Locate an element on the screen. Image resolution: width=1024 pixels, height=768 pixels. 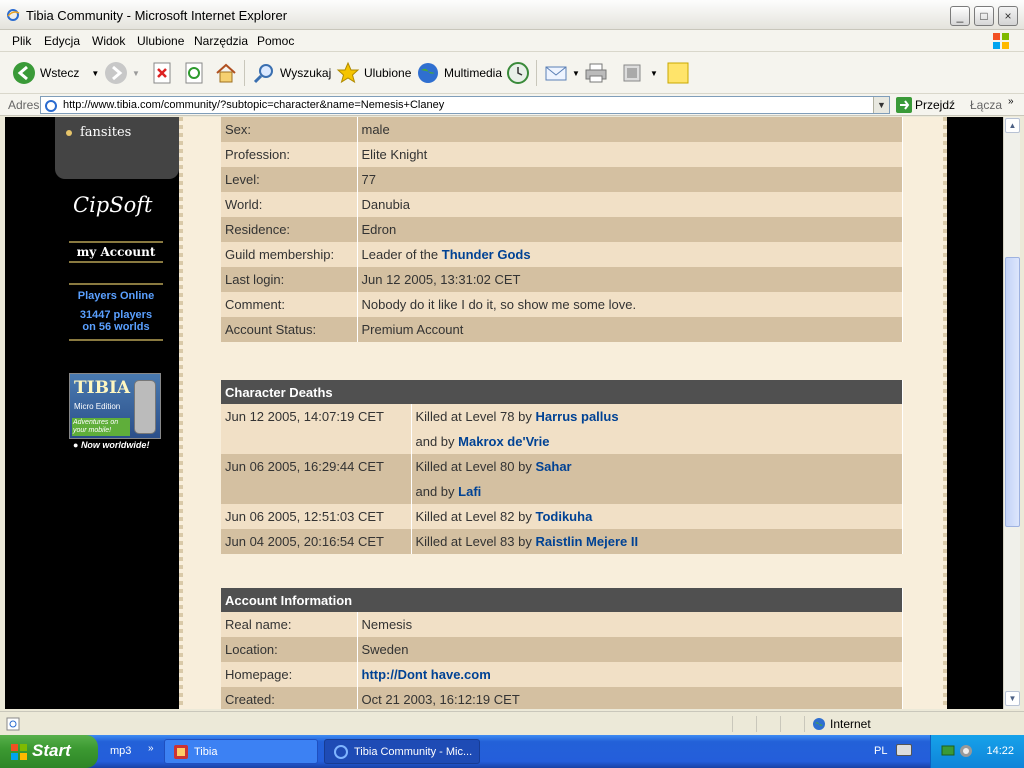
back-dropdown-icon: ▼ is located at coordinates (95, 73).